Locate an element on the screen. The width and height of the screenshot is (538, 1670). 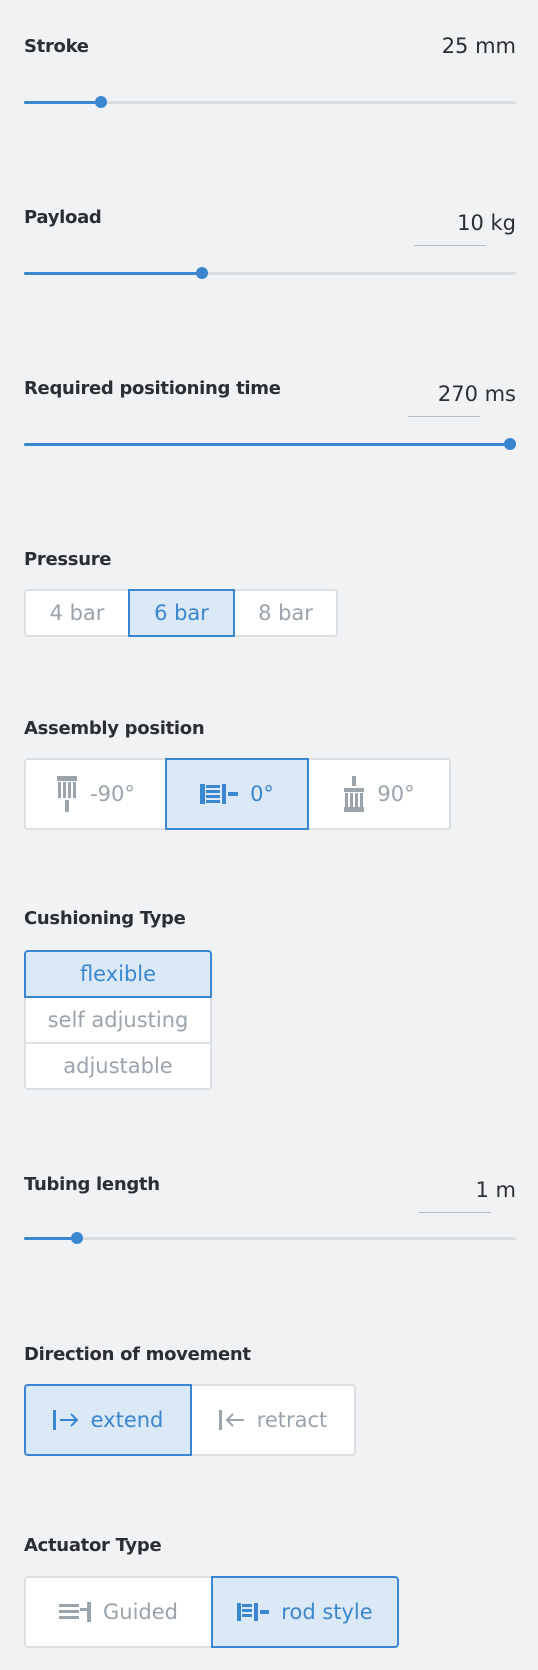
option-label: -90° is located at coordinates (112, 794).